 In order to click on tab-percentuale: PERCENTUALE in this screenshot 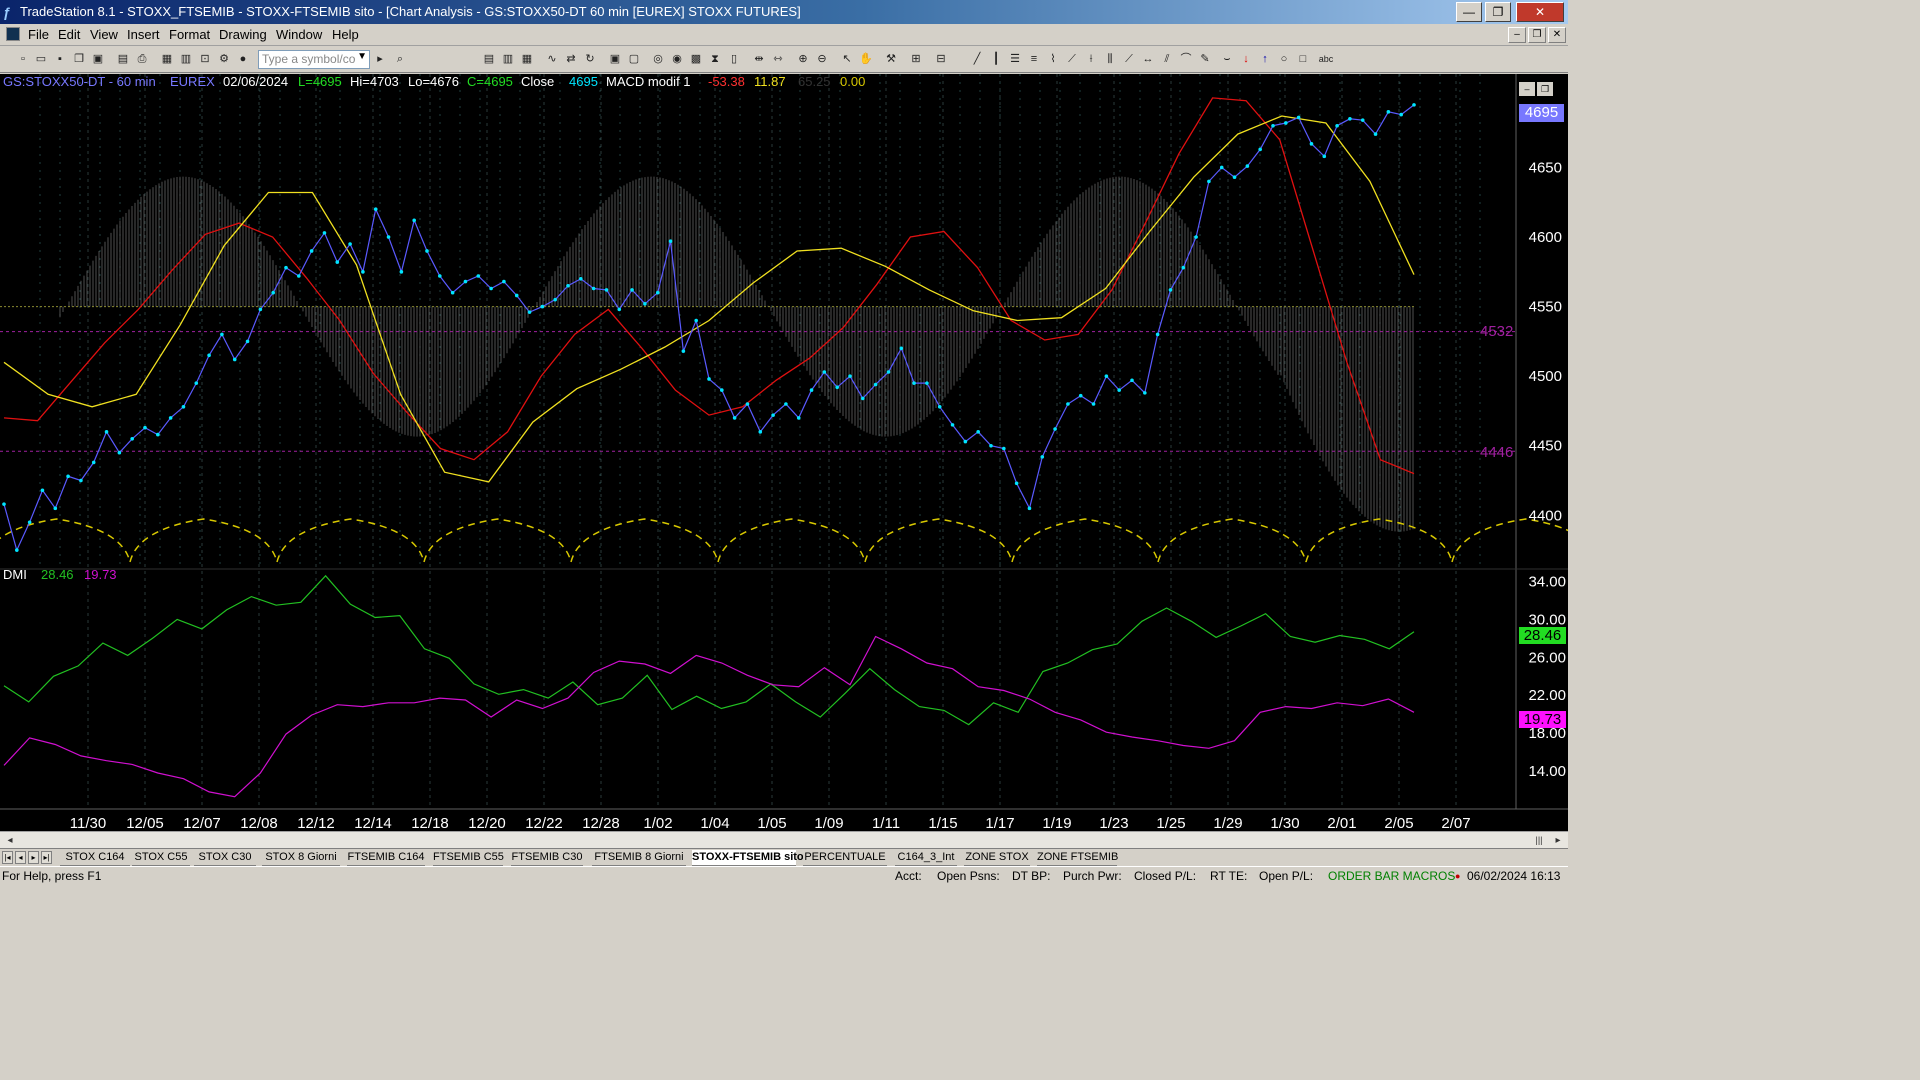, I will do `click(845, 858)`.